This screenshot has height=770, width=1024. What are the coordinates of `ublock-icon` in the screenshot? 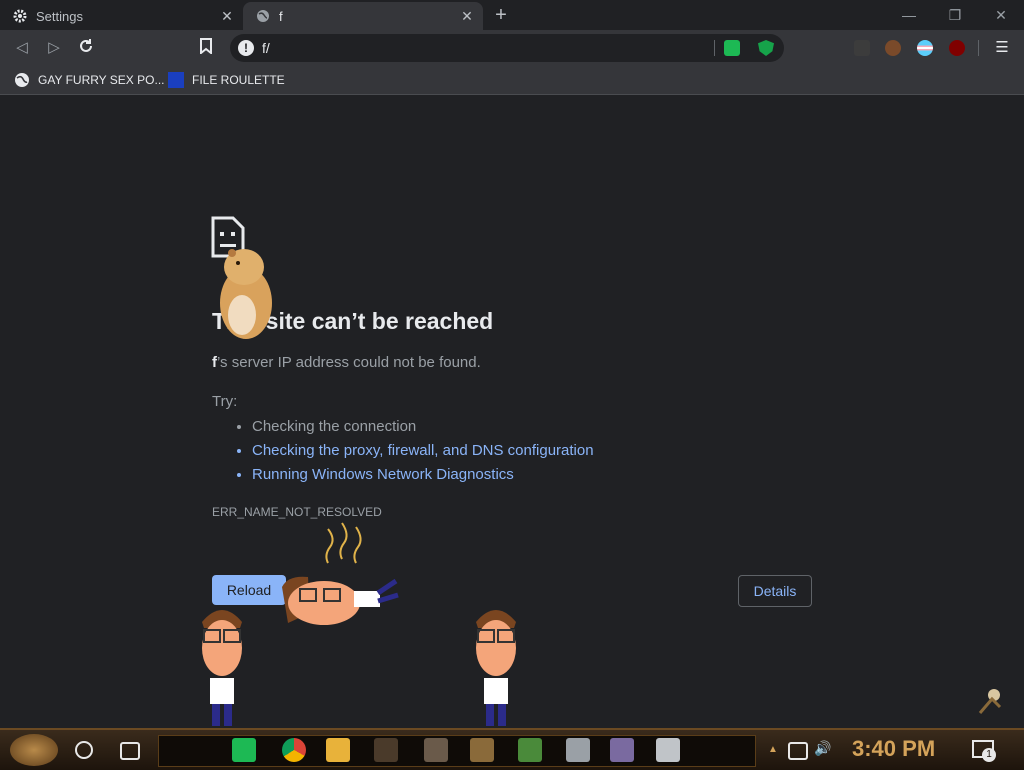 It's located at (957, 48).